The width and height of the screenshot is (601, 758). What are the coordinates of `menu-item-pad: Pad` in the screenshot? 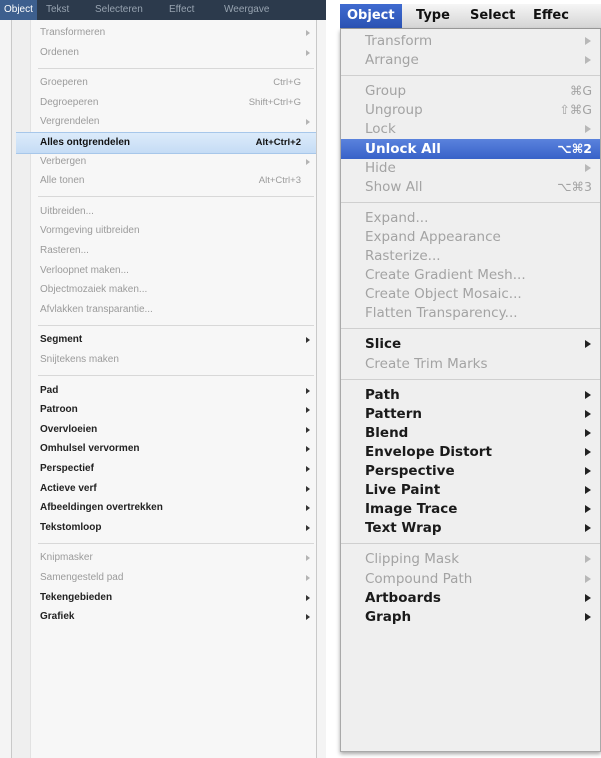 It's located at (173, 390).